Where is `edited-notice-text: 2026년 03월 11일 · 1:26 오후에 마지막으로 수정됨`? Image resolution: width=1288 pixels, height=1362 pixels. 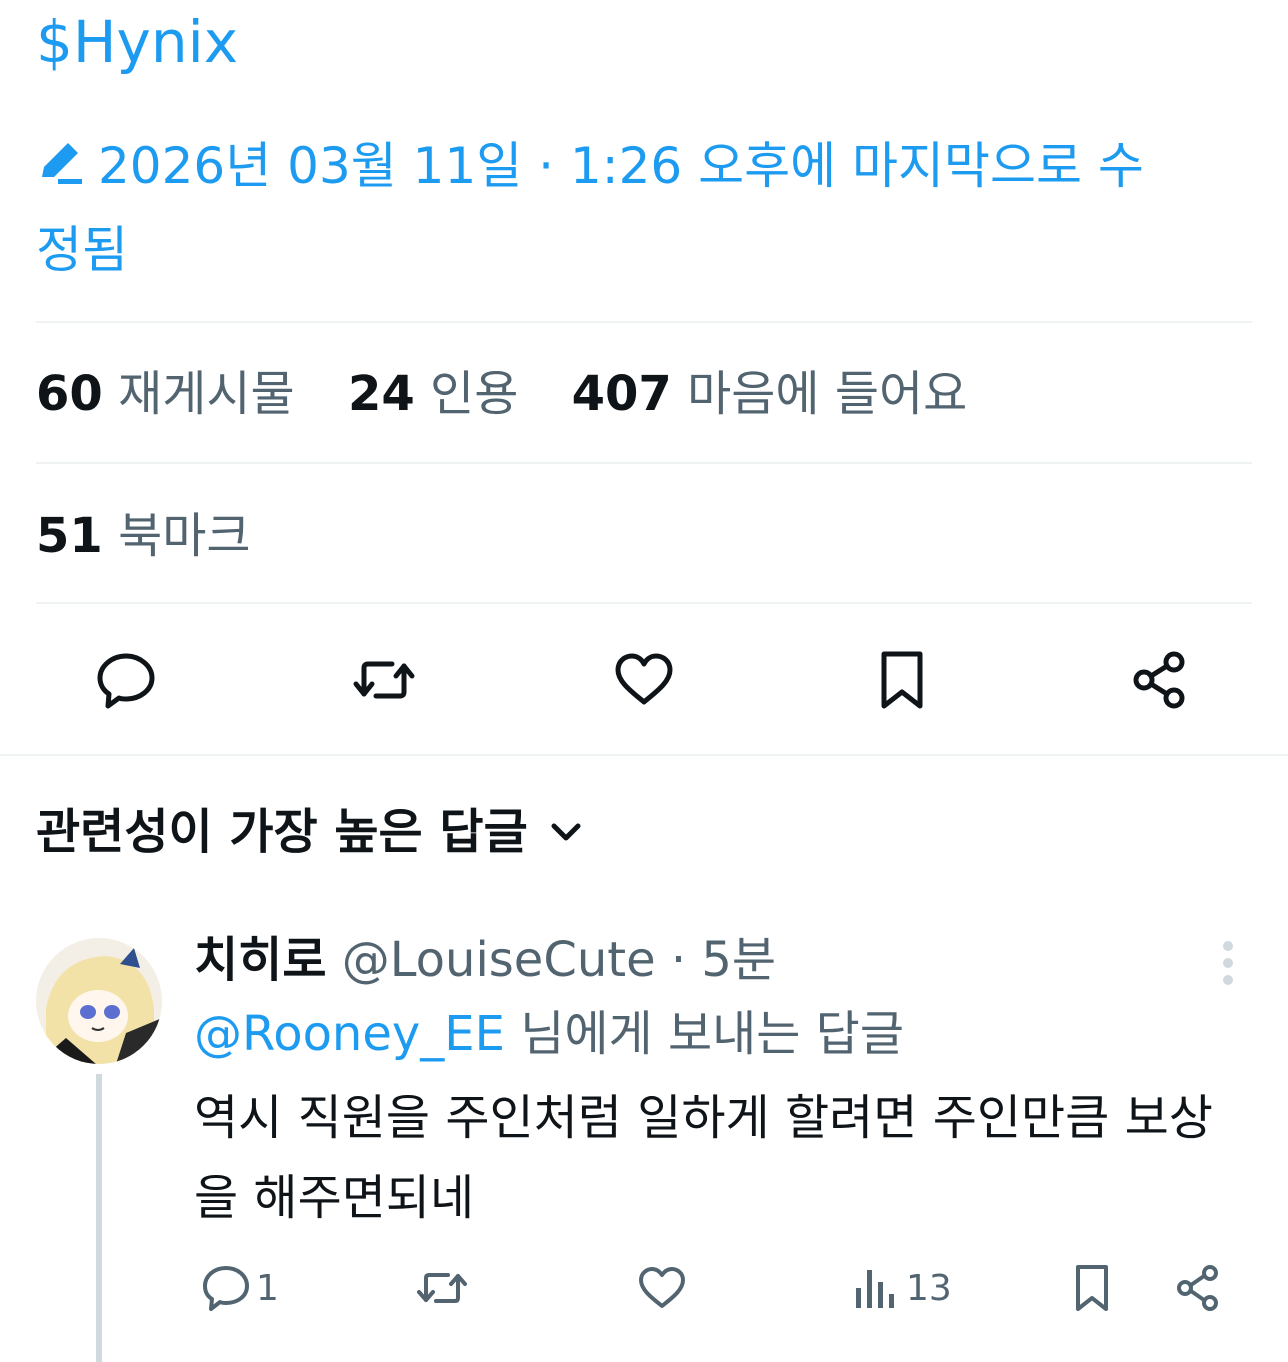
edited-notice-text: 2026년 03월 11일 · 1:26 오후에 마지막으로 수정됨 is located at coordinates (590, 208).